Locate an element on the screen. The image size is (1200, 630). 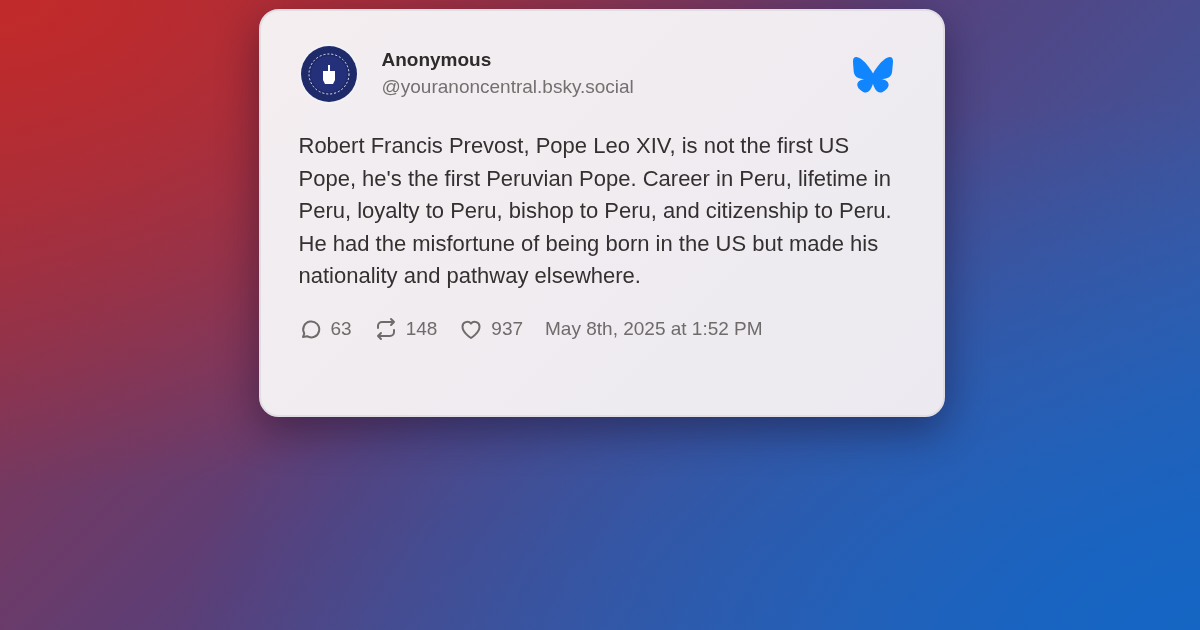
author-handle: @youranoncentral.bsky.social is located at coordinates (507, 87).